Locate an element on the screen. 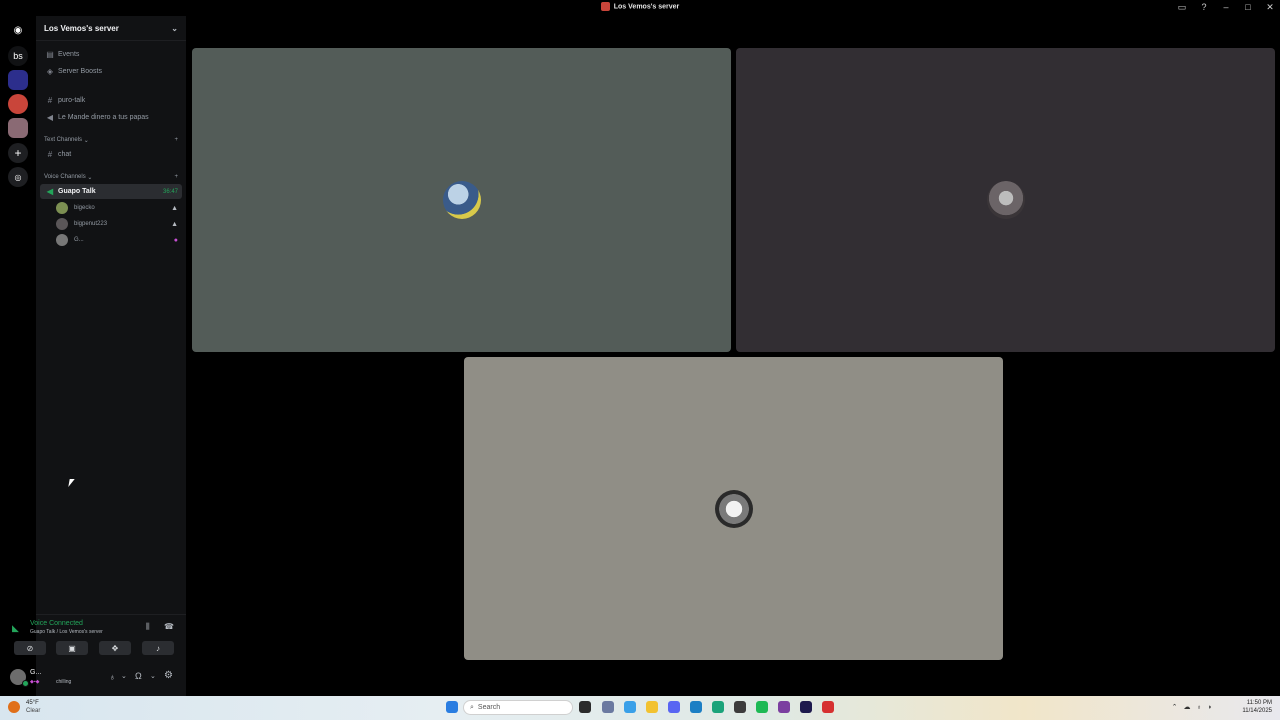  maximize-button: □ is located at coordinates (1248, 7).